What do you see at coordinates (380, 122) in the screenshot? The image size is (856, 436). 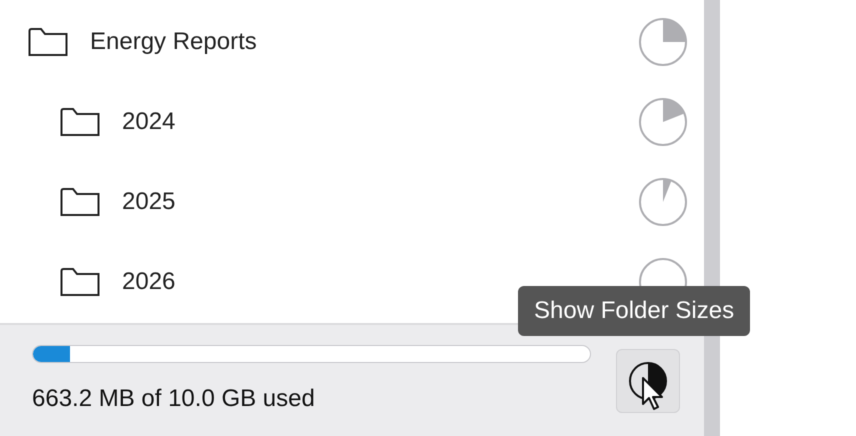 I see `folder-name: 2024` at bounding box center [380, 122].